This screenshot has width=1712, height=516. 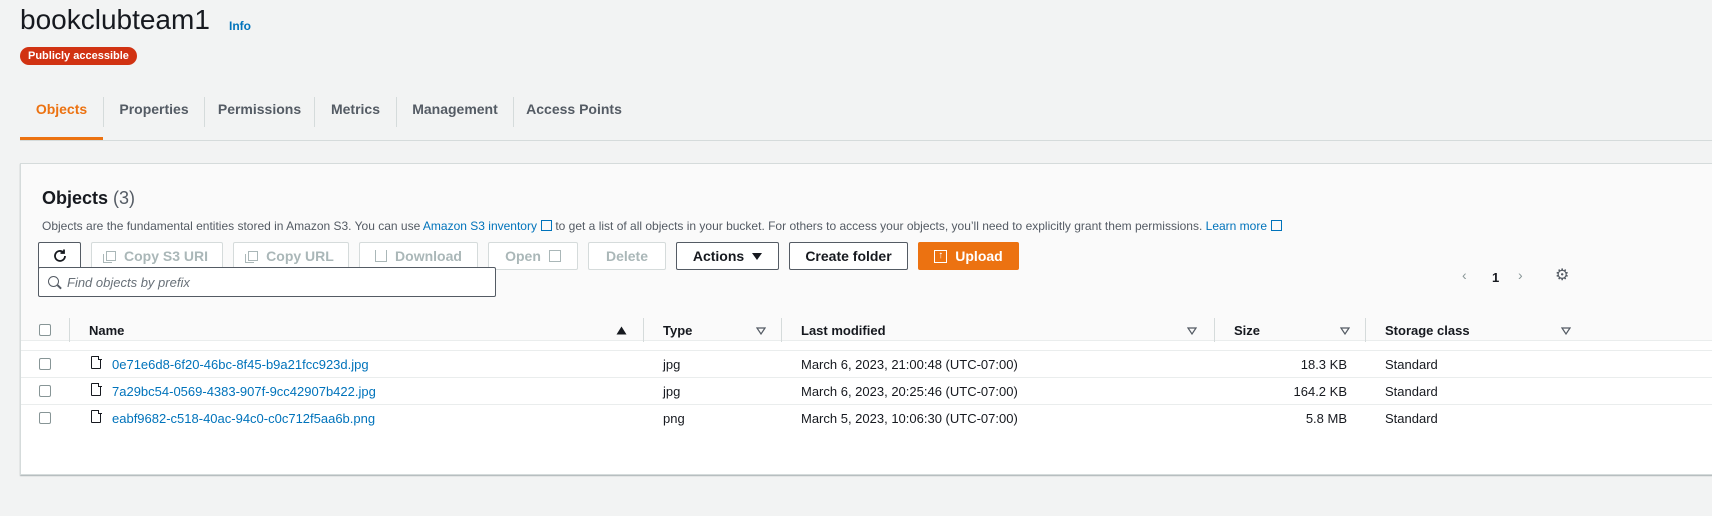 I want to click on actions-label: Actions, so click(x=718, y=256).